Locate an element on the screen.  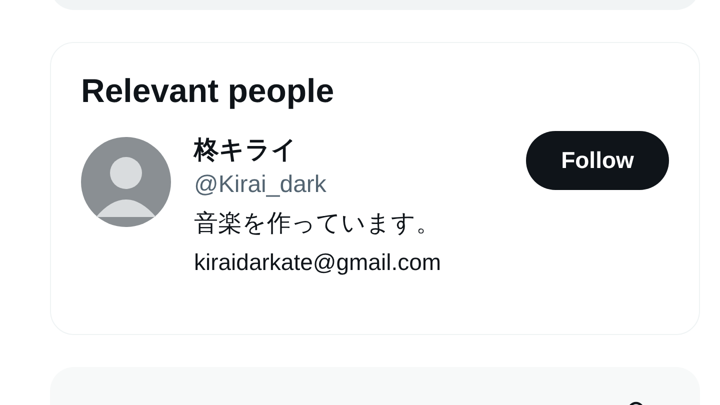
section-title: Relevant people is located at coordinates (208, 91).